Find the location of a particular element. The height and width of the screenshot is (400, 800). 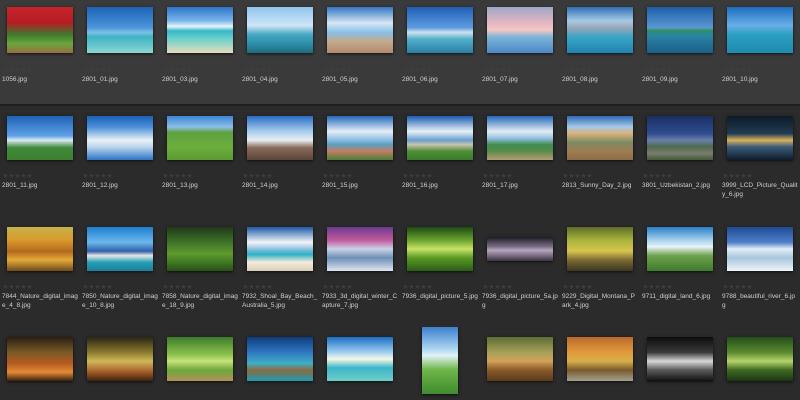

thumbnail-item: 2801_17.jpg is located at coordinates (520, 161).